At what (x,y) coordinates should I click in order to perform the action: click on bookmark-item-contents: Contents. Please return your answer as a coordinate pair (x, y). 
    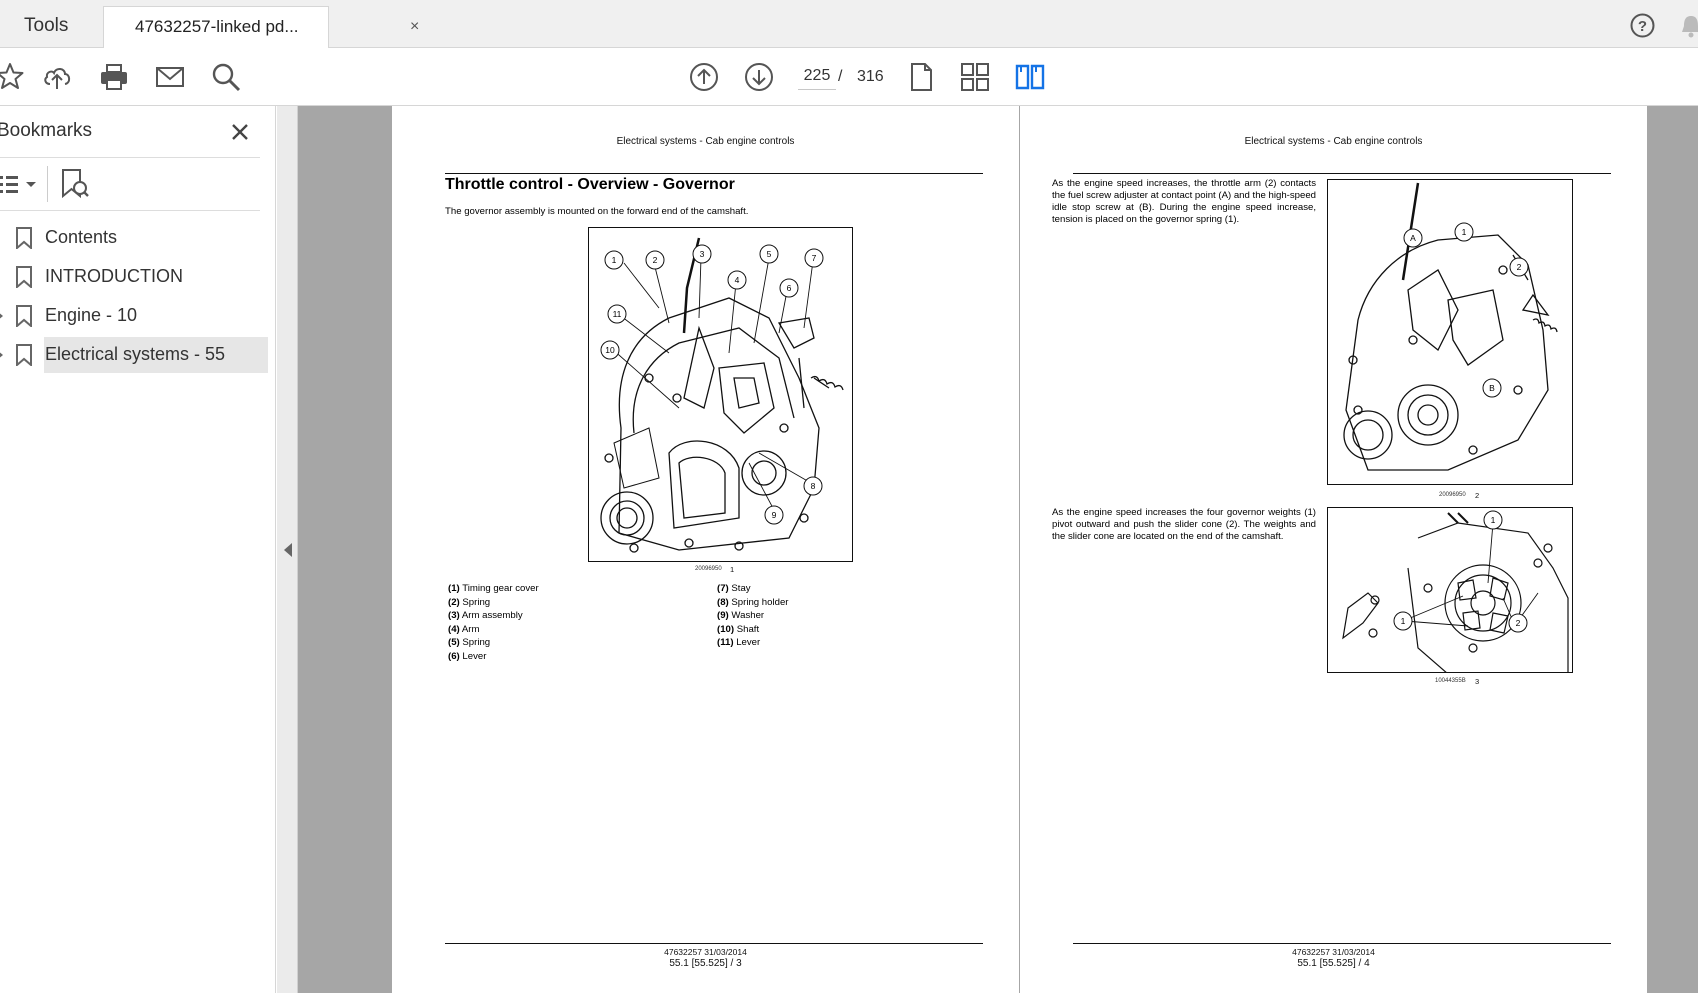
    Looking at the image, I should click on (134, 238).